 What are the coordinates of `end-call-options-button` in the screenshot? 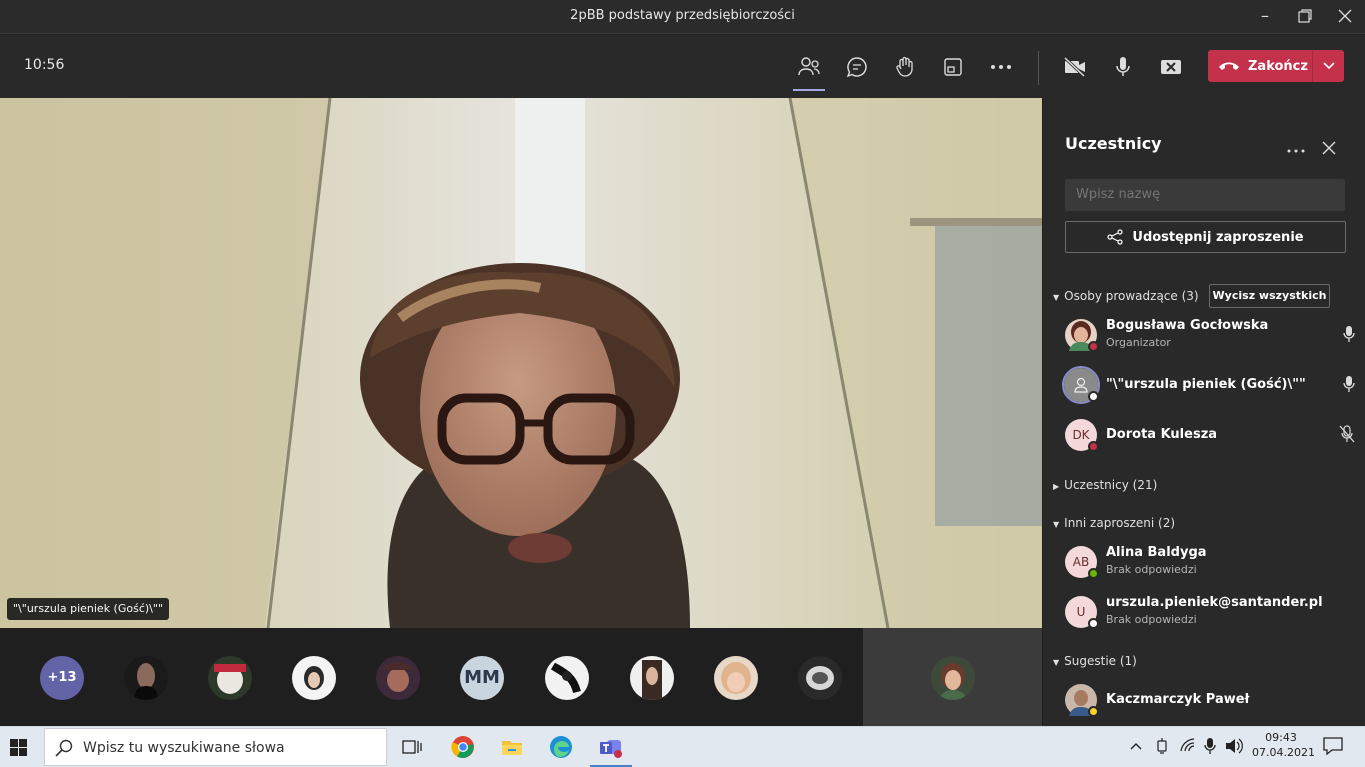 It's located at (1328, 66).